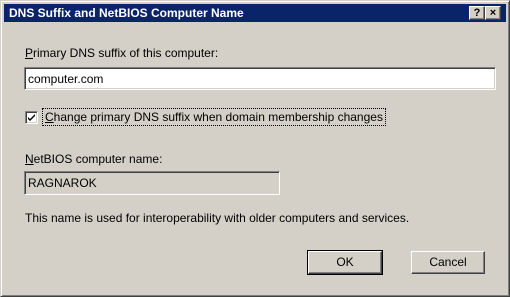  Describe the element at coordinates (126, 13) in the screenshot. I see `dialog-title: DNS Suffix and NetBIOS Computer Name` at that location.